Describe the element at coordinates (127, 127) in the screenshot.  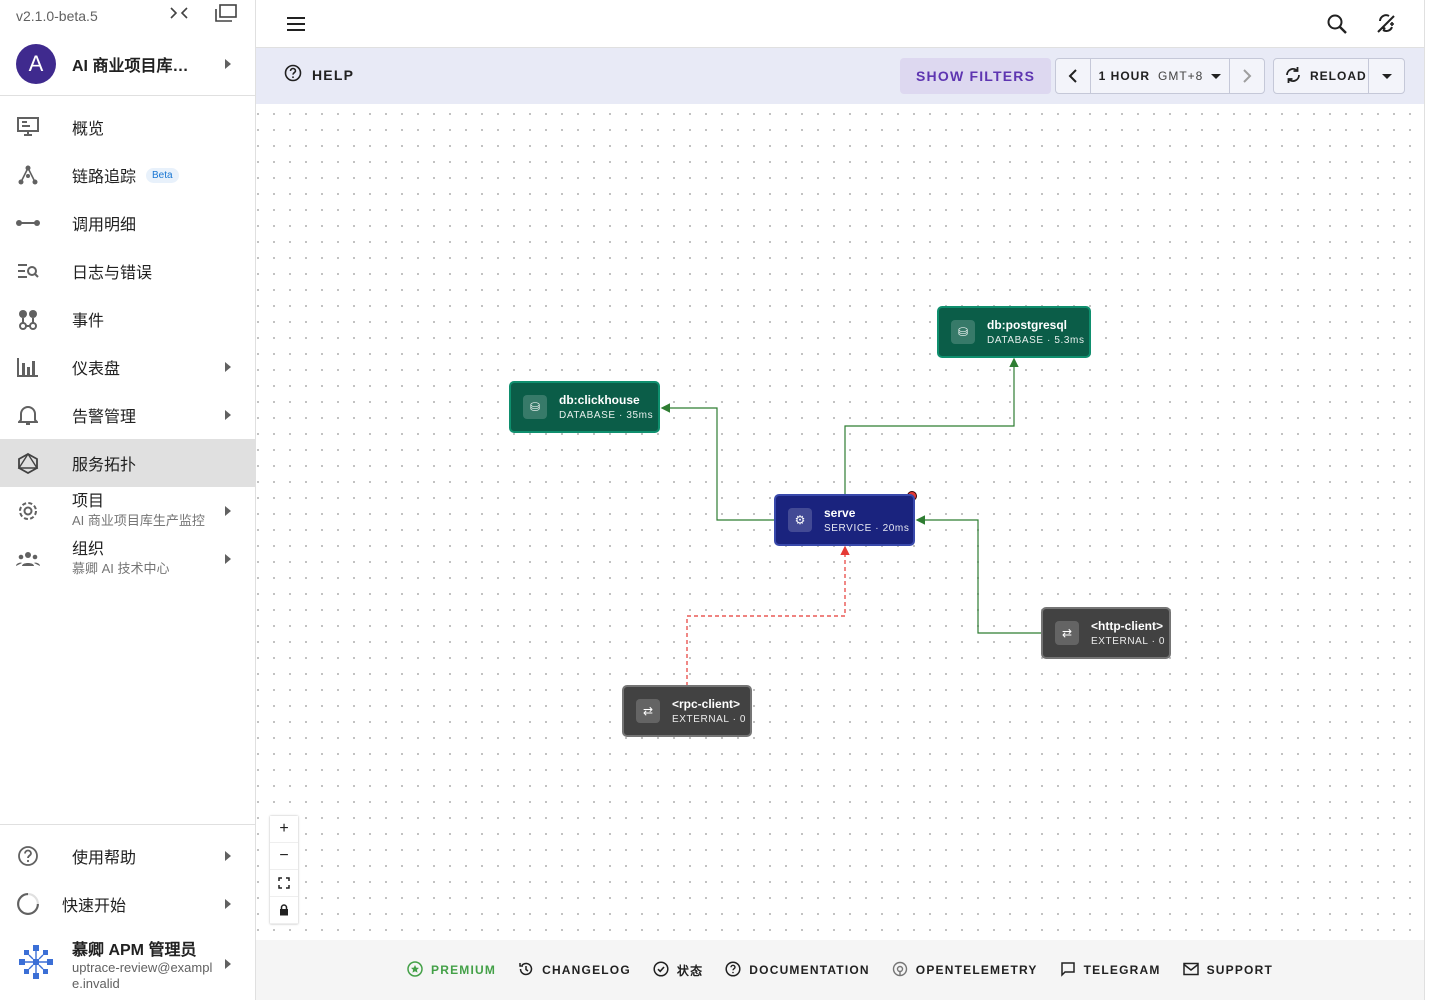
I see `nav-item-overview: 概览` at that location.